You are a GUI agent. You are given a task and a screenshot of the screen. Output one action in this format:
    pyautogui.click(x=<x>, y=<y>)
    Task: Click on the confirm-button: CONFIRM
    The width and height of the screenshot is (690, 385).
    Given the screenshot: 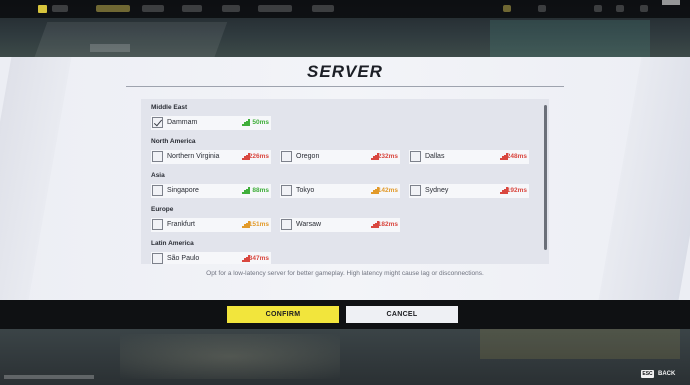 What is the action you would take?
    pyautogui.click(x=283, y=314)
    